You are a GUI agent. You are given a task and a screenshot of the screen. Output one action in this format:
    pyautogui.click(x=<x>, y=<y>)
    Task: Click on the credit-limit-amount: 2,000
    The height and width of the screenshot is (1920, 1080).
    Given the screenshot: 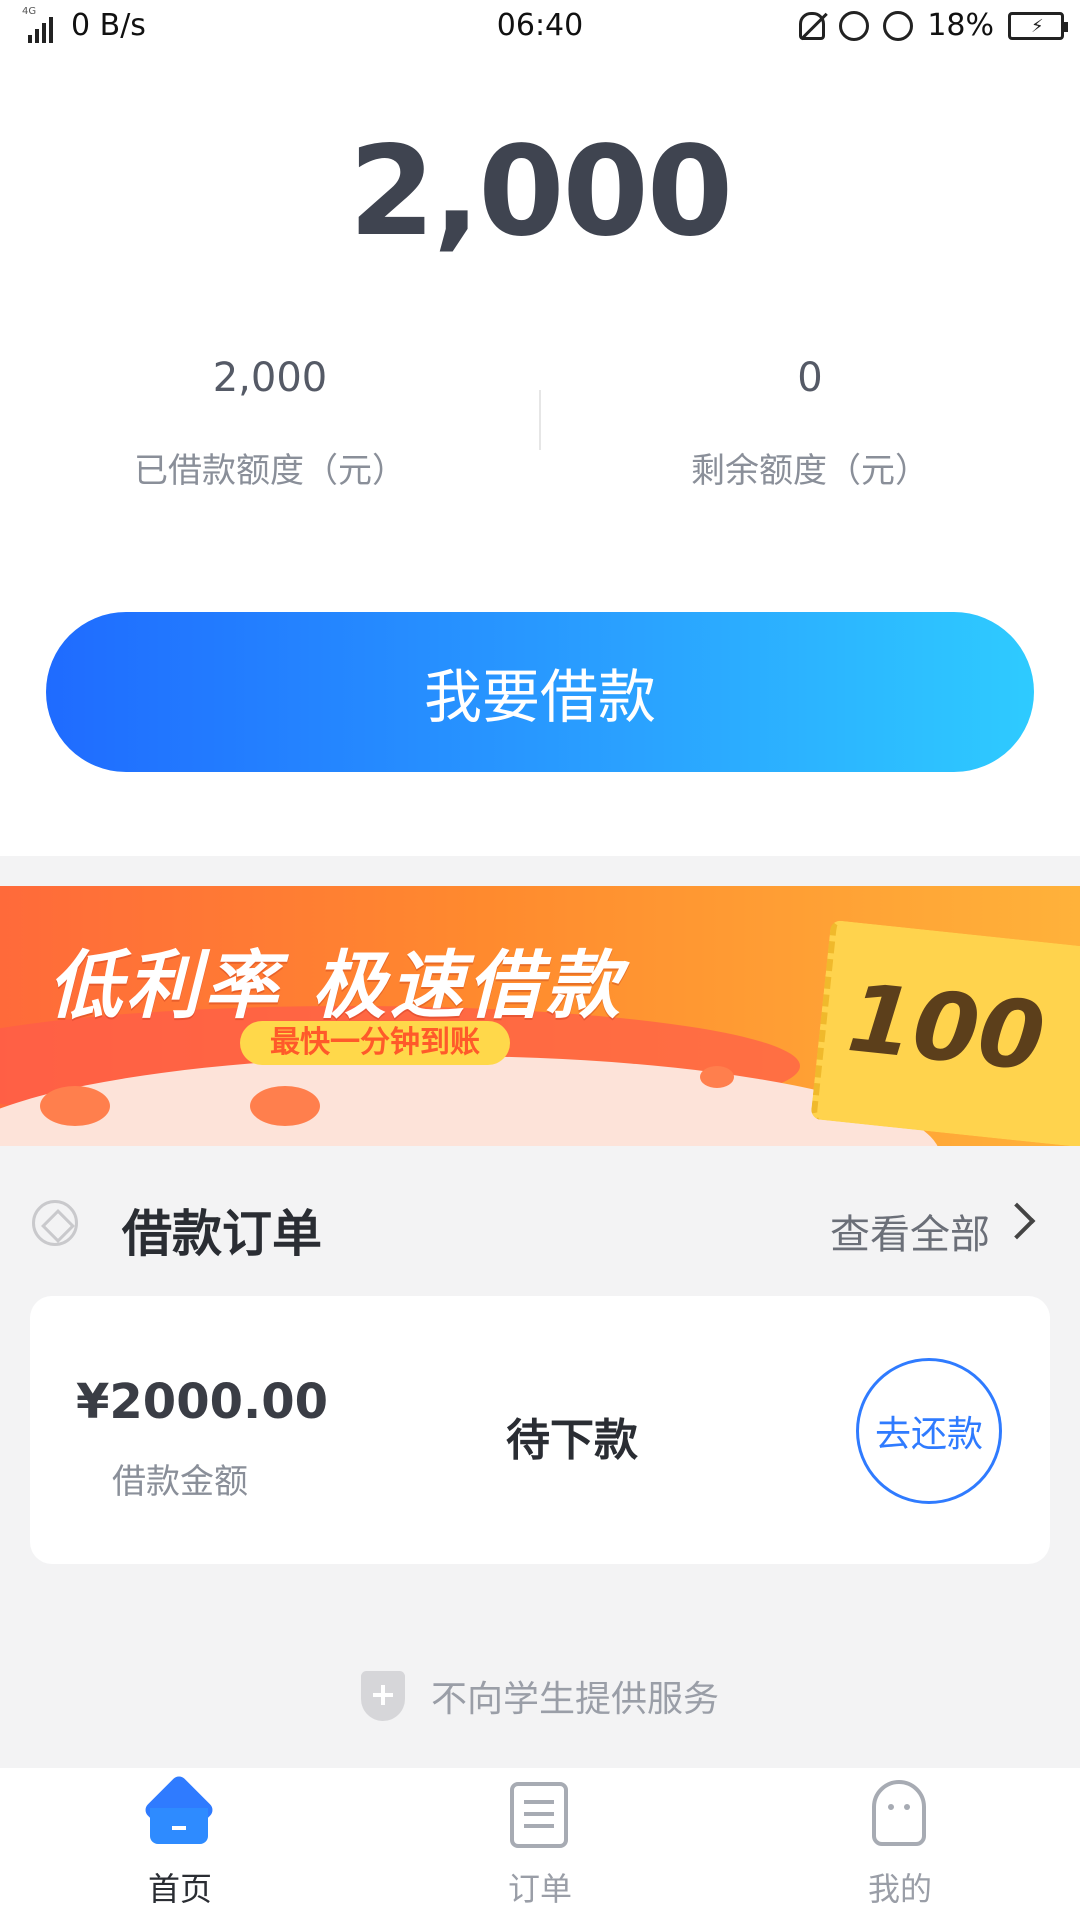 What is the action you would take?
    pyautogui.click(x=540, y=192)
    